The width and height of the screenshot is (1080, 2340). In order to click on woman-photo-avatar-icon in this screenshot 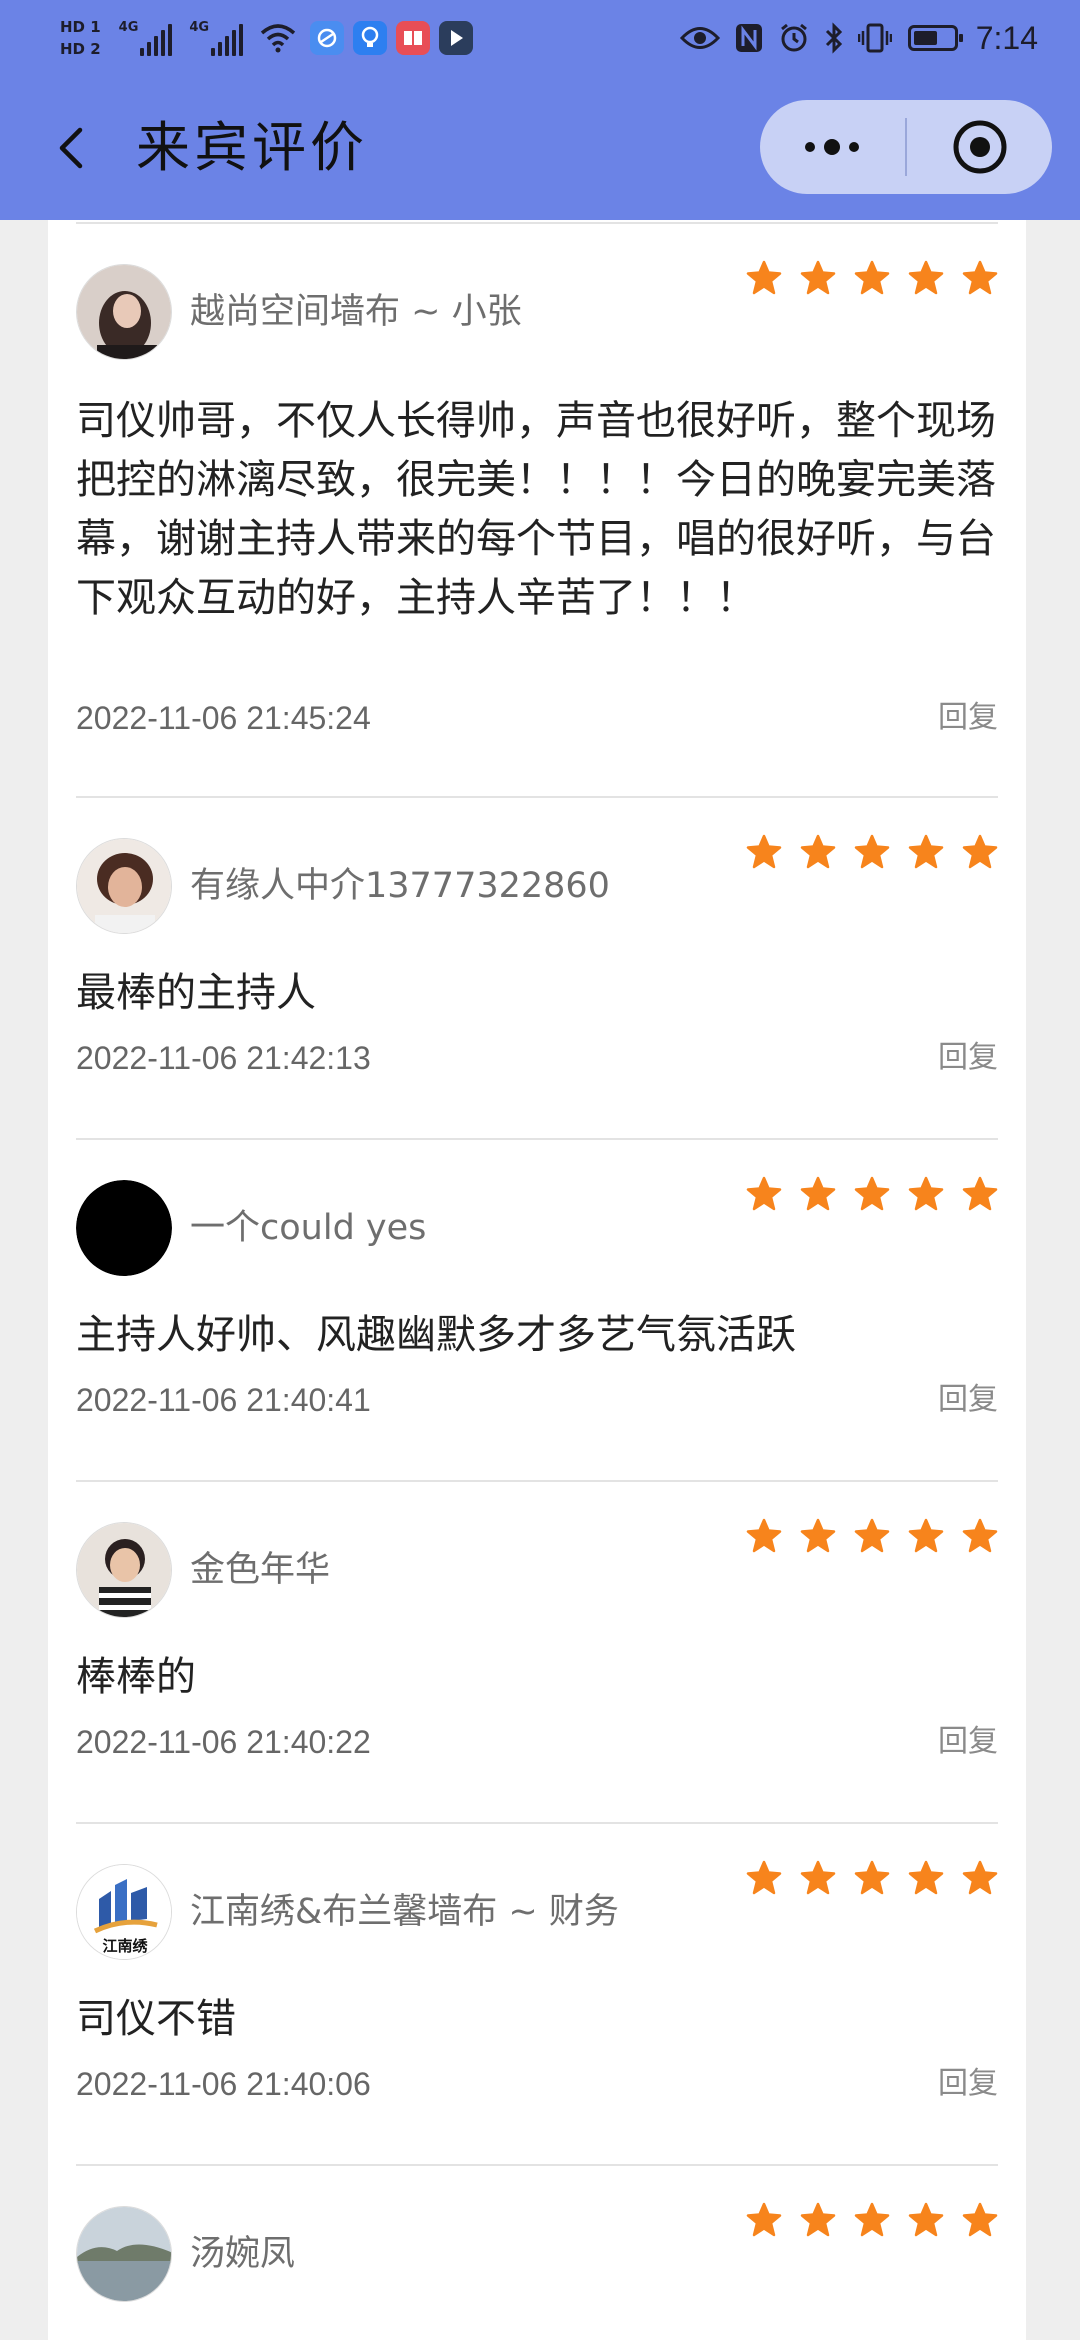, I will do `click(124, 312)`.